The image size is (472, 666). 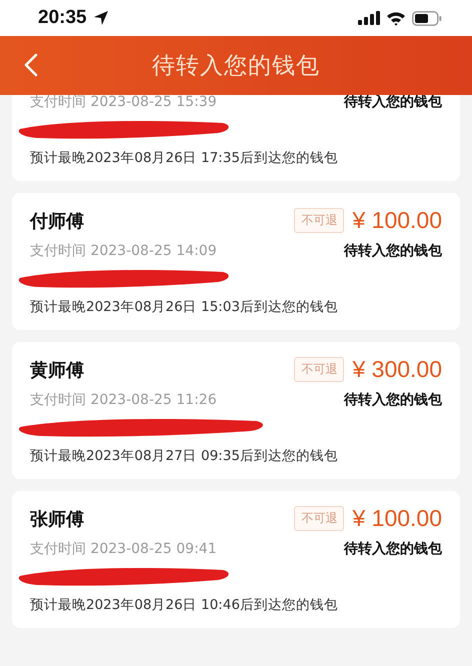 I want to click on driver-name: 张师傅, so click(x=57, y=519).